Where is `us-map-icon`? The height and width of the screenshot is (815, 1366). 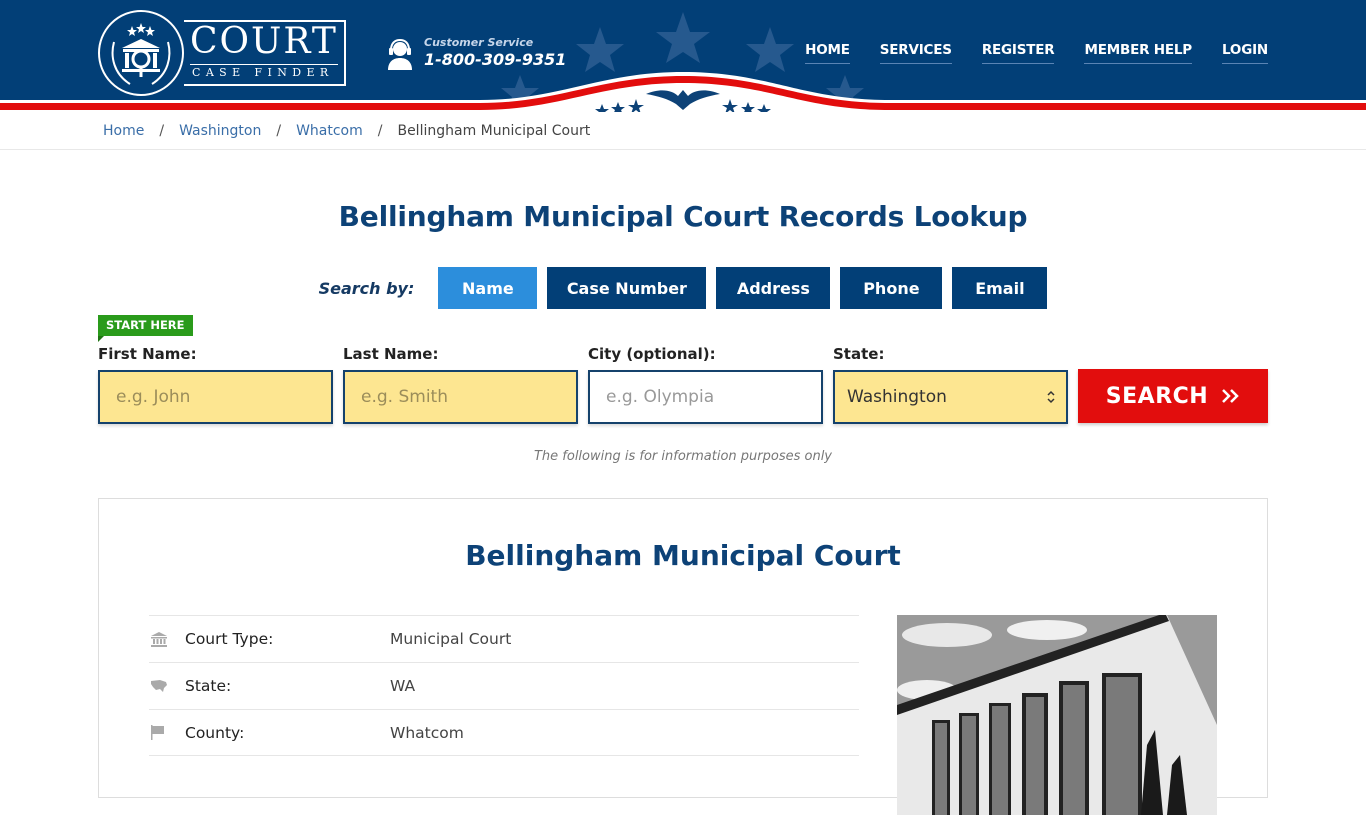 us-map-icon is located at coordinates (159, 686).